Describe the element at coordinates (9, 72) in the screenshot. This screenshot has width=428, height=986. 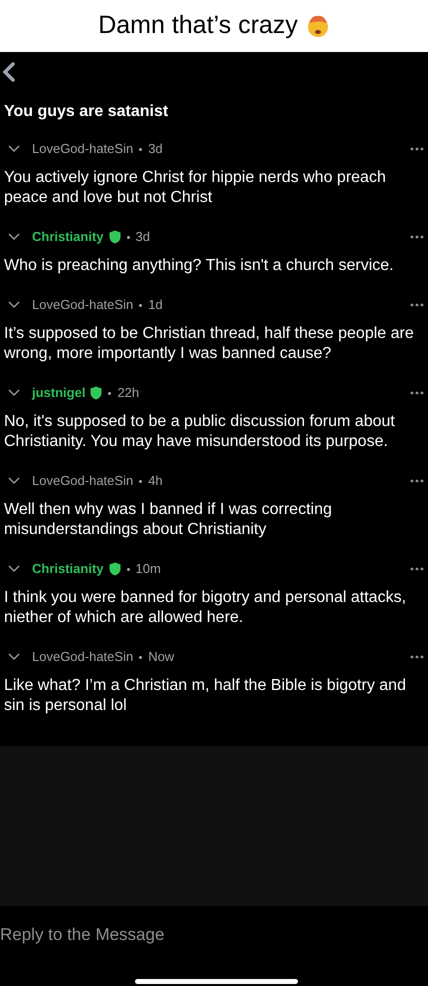
I see `back-icon` at that location.